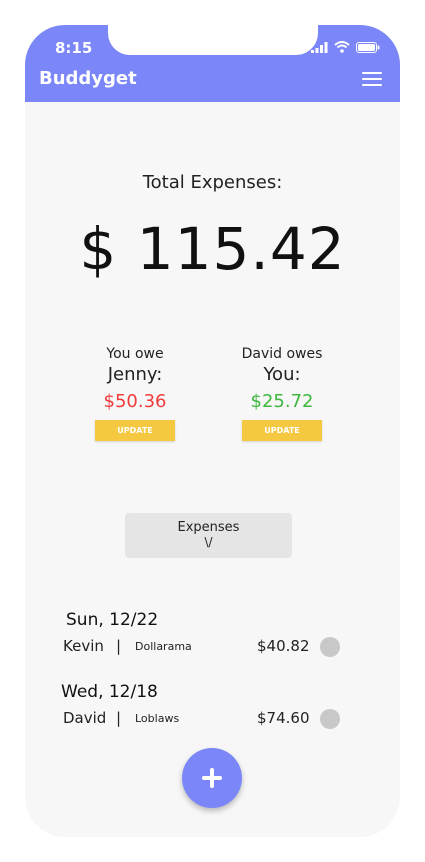  I want to click on expense-date: Wed, 12/18, so click(109, 692).